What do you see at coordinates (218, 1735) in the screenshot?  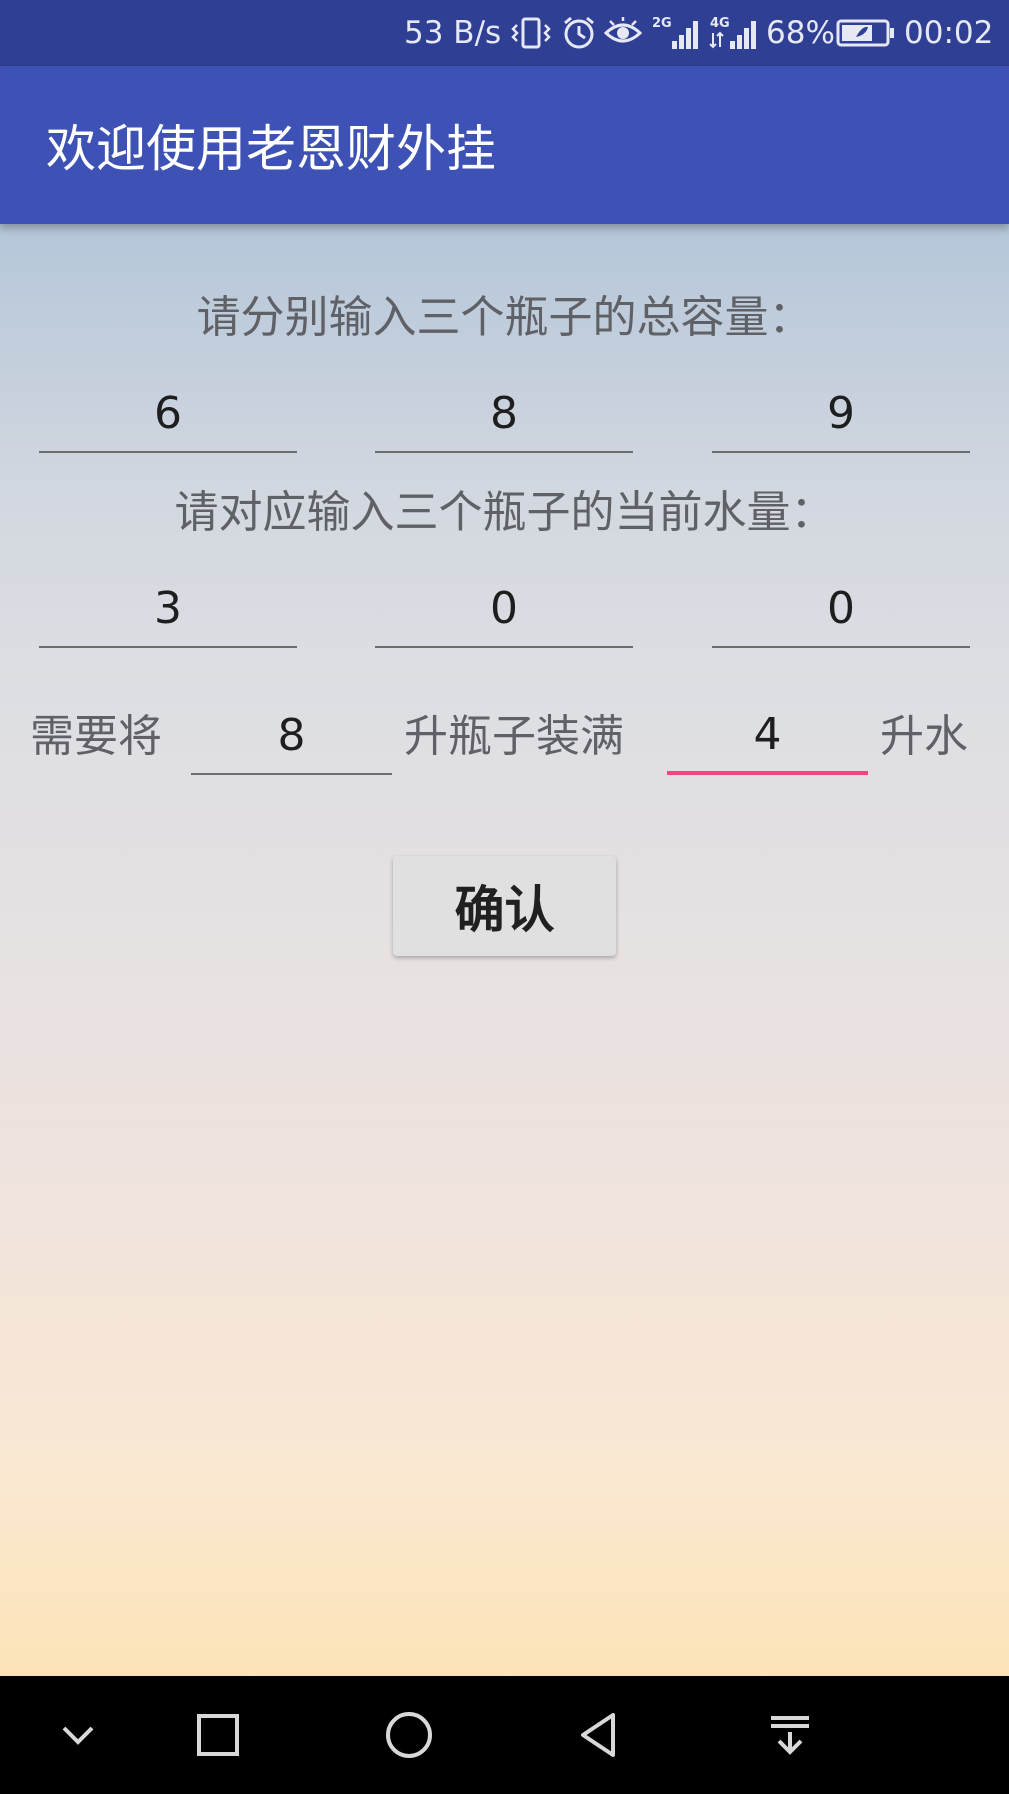 I see `recent-apps-icon` at bounding box center [218, 1735].